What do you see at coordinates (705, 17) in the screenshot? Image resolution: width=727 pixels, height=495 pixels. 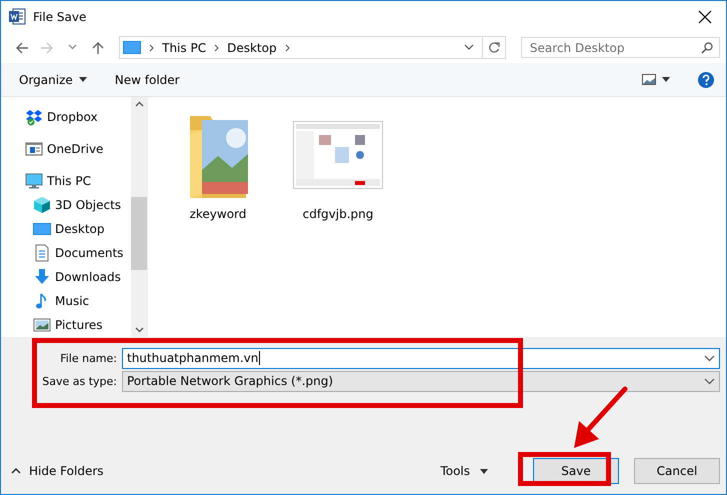 I see `close-icon` at bounding box center [705, 17].